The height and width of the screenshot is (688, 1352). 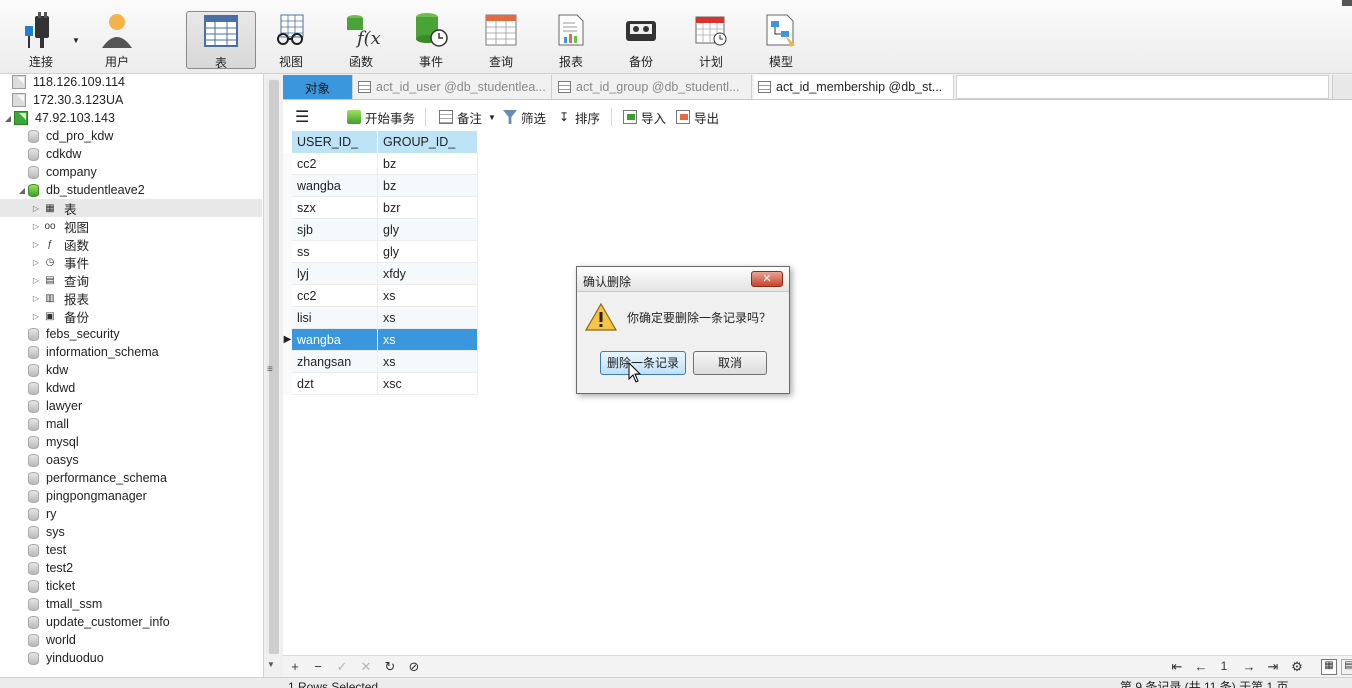 I want to click on table-row: szx bzr, so click(x=380, y=208).